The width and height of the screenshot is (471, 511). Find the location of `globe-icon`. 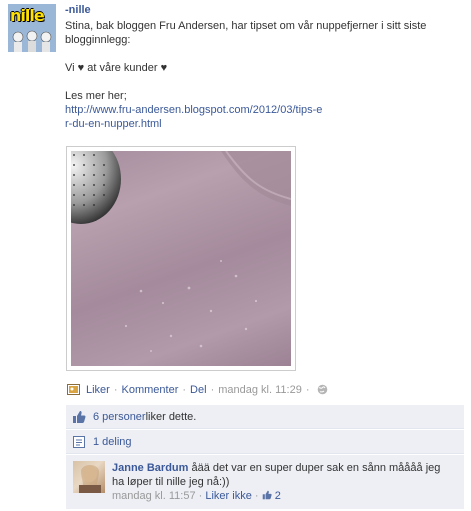

globe-icon is located at coordinates (322, 389).